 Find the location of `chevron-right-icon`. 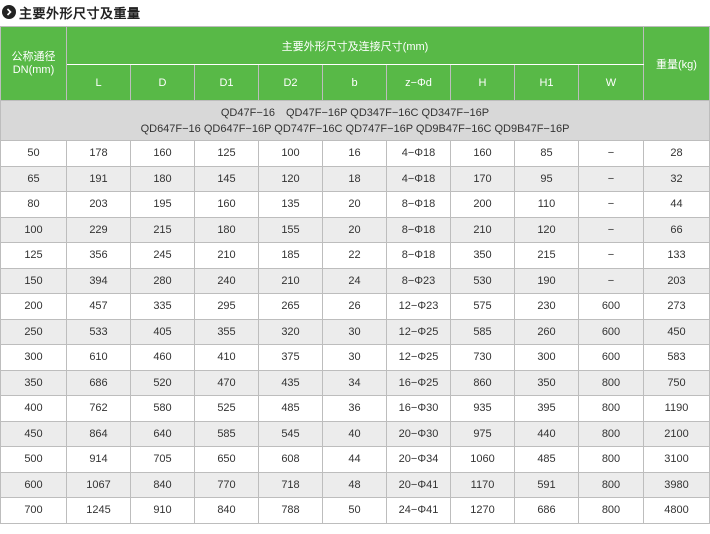

chevron-right-icon is located at coordinates (9, 12).